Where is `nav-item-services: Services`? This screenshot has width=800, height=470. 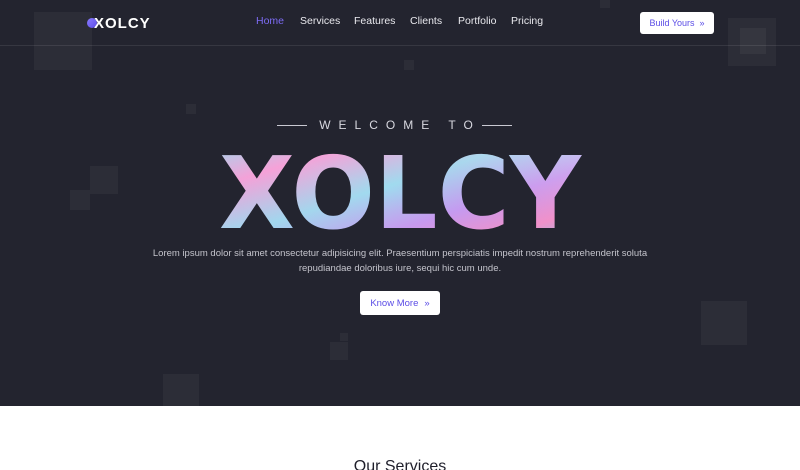
nav-item-services: Services is located at coordinates (320, 21).